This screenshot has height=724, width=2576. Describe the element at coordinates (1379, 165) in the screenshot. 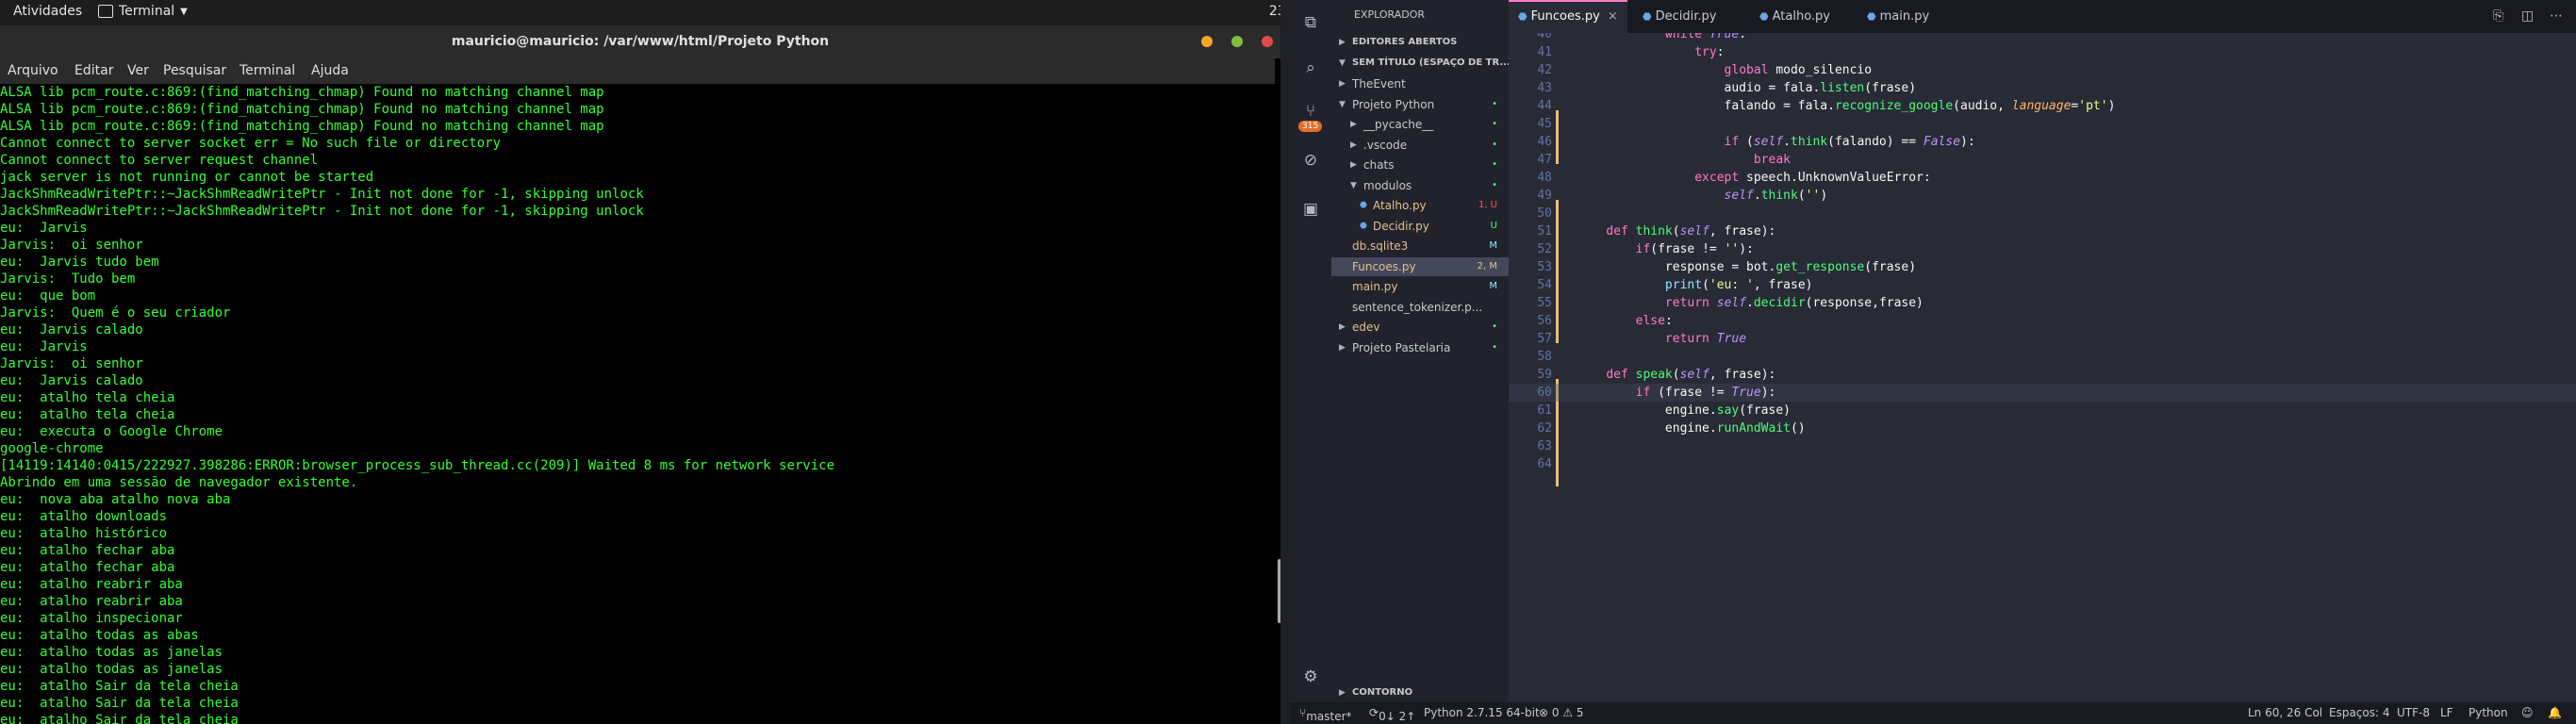

I see `tree-item-label: chats` at that location.